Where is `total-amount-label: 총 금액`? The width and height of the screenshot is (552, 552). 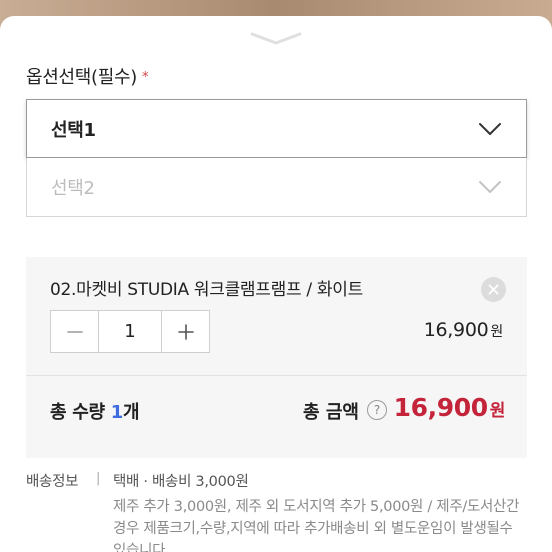
total-amount-label: 총 금액 is located at coordinates (331, 412).